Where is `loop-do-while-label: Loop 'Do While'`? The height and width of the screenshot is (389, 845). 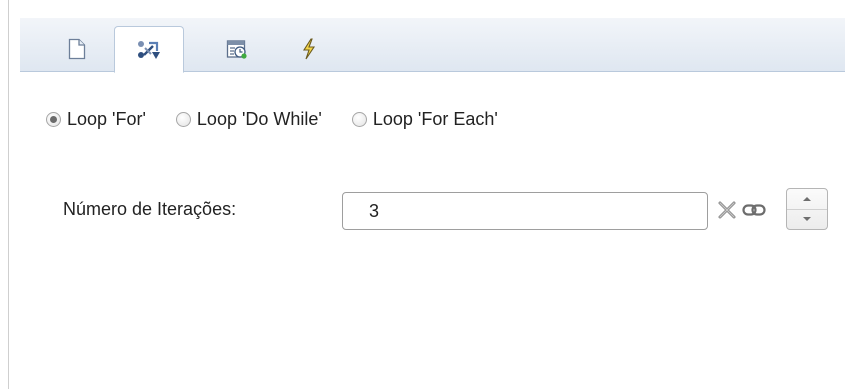 loop-do-while-label: Loop 'Do While' is located at coordinates (259, 118).